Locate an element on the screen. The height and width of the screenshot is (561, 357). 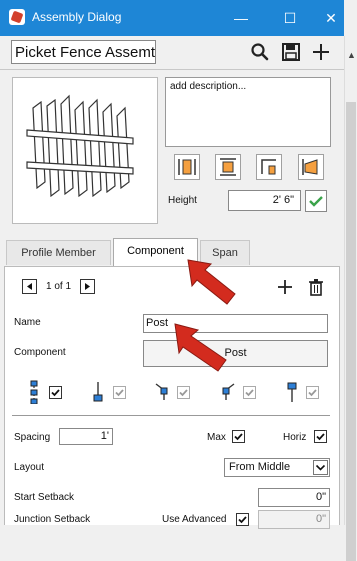
justify-center-vertical-icon is located at coordinates (187, 167).